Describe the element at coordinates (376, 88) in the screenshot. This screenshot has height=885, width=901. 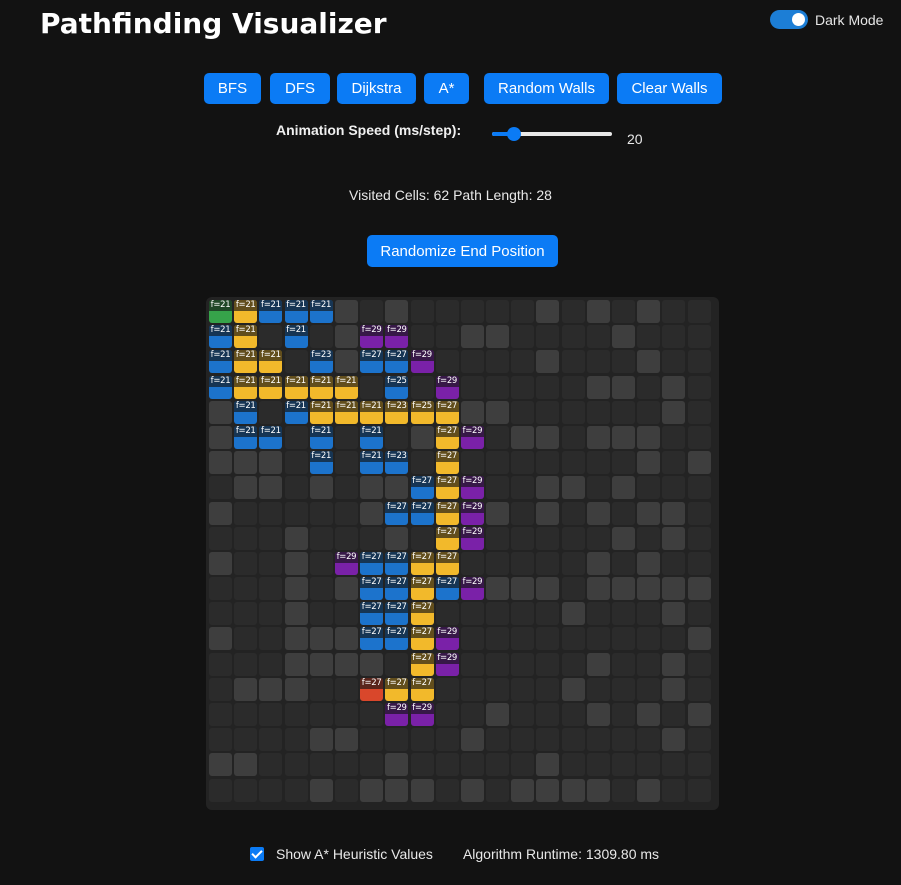
I see `dijkstra-button: Dijkstra` at that location.